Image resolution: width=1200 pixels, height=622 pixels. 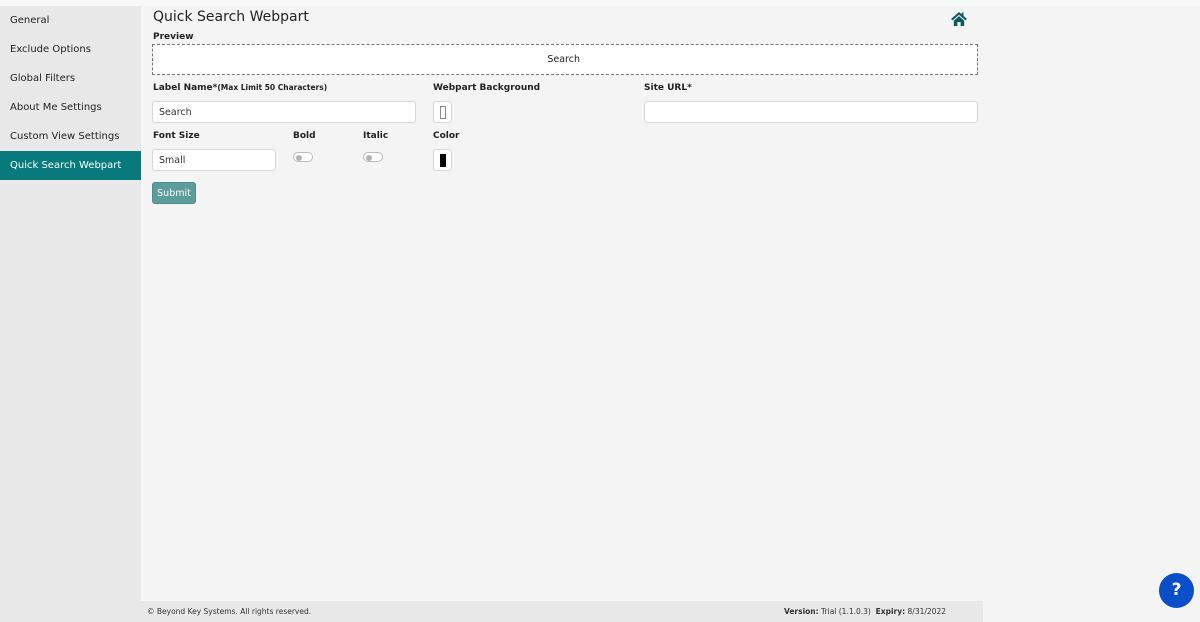 What do you see at coordinates (811, 112) in the screenshot?
I see `site-url-input` at bounding box center [811, 112].